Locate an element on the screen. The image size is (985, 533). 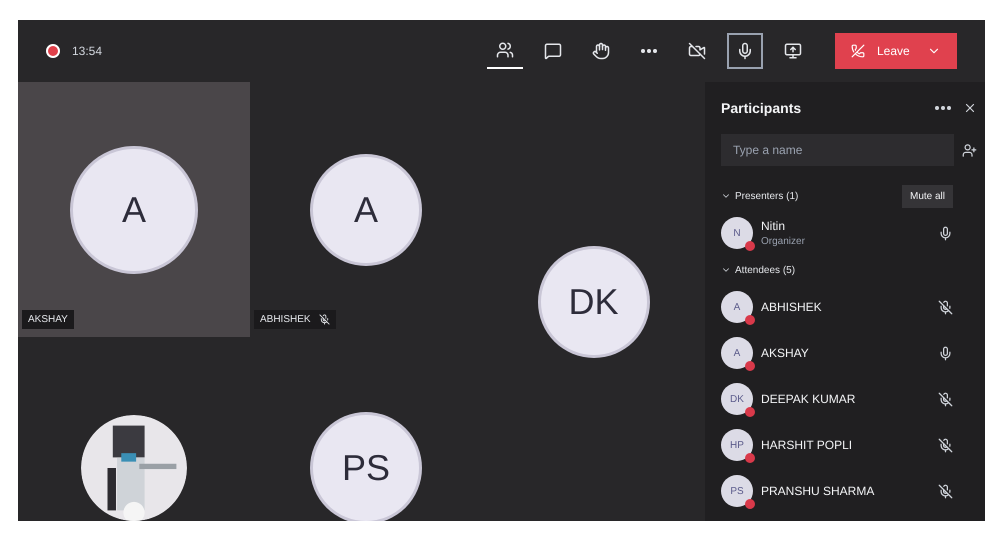
group-heading: Presenters (1) is located at coordinates (818, 196).